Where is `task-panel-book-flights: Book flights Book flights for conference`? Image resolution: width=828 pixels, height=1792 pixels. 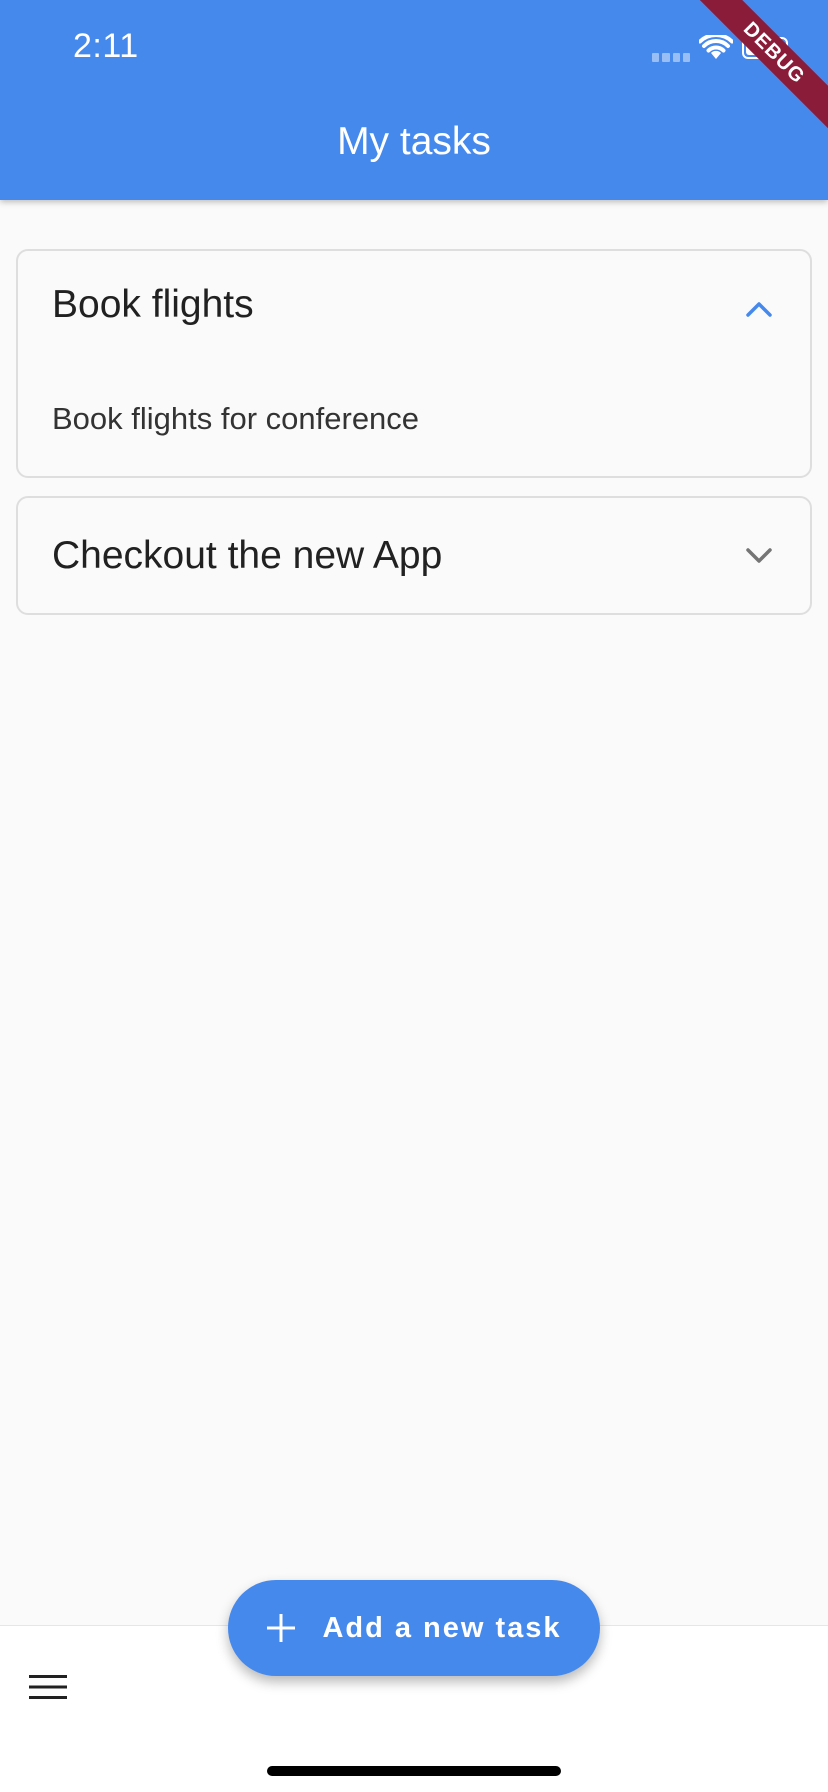
task-panel-book-flights: Book flights Book flights for conference is located at coordinates (414, 363).